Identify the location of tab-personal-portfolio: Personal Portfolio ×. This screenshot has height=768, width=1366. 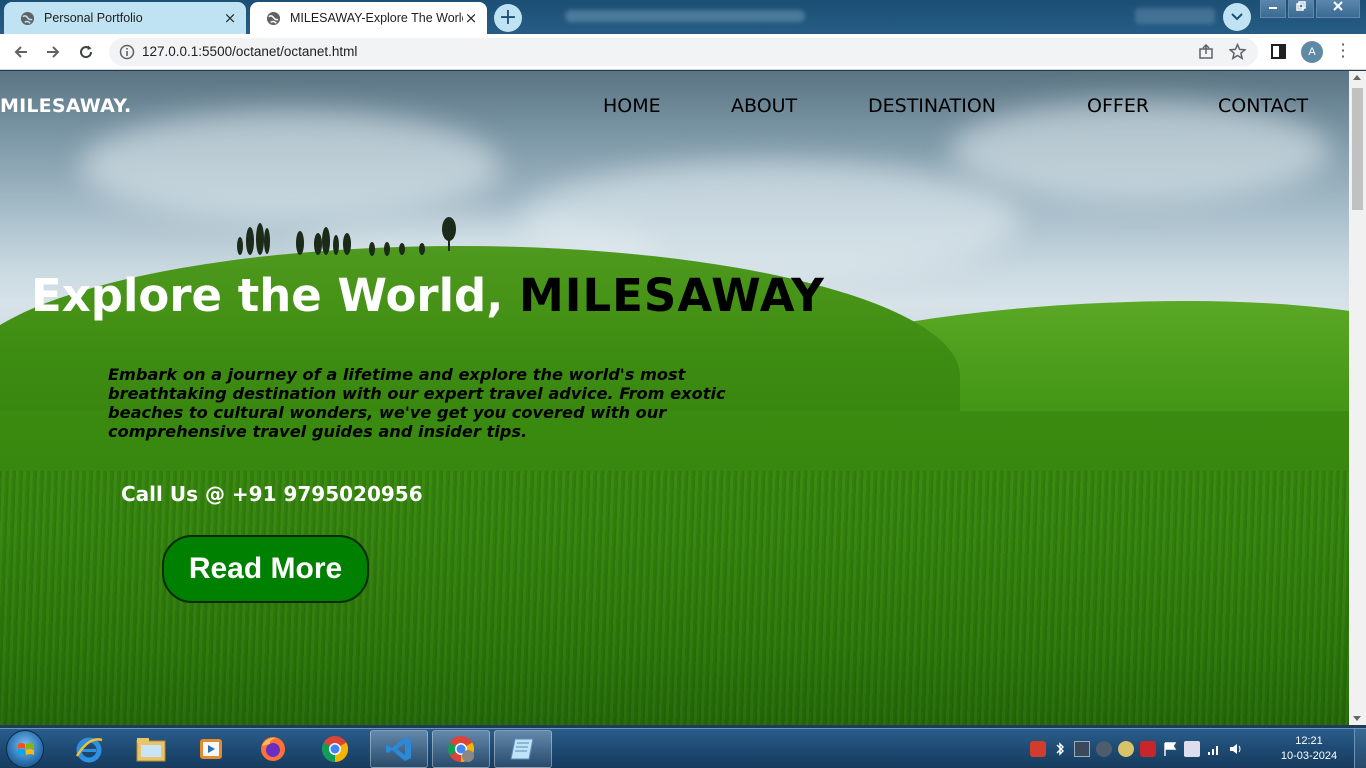
(125, 18).